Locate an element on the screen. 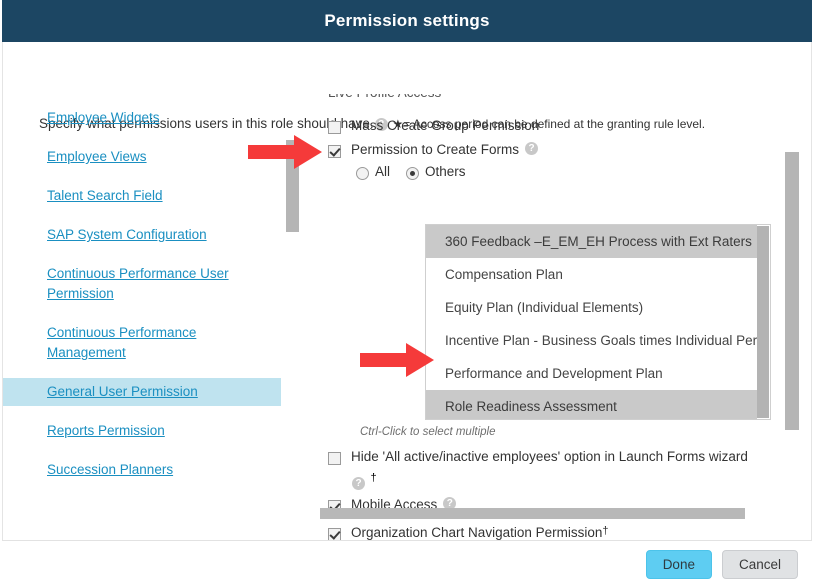  done-button: Done is located at coordinates (678, 564).